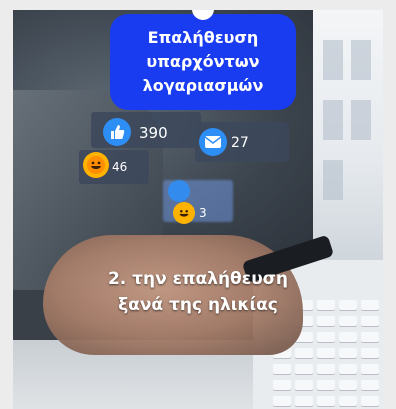 The width and height of the screenshot is (396, 409). Describe the element at coordinates (117, 132) in the screenshot. I see `like-icon` at that location.